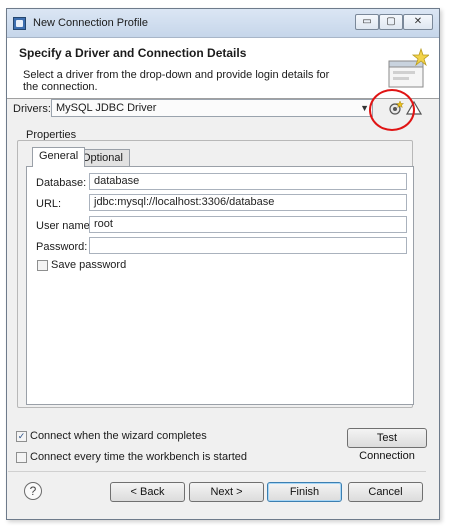 Image resolution: width=450 pixels, height=530 pixels. What do you see at coordinates (387, 445) in the screenshot?
I see `test-connection-button: Test Connection` at bounding box center [387, 445].